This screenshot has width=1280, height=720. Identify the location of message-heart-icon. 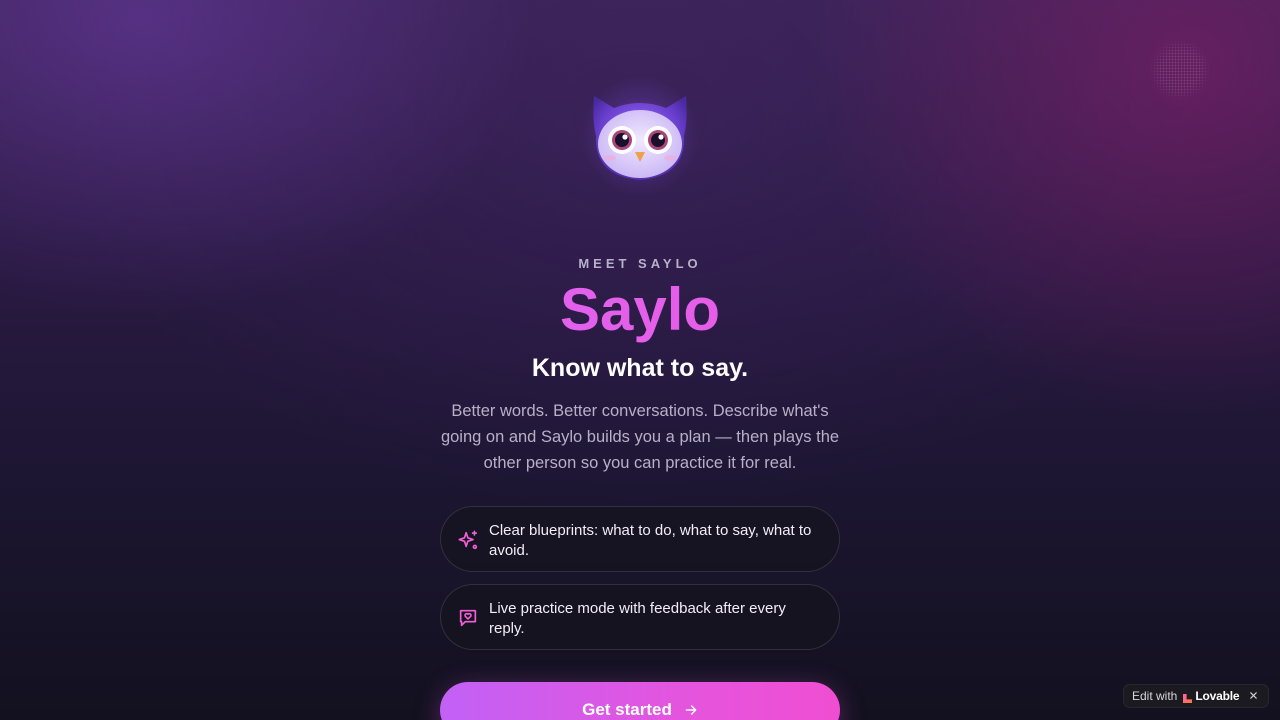
(468, 618).